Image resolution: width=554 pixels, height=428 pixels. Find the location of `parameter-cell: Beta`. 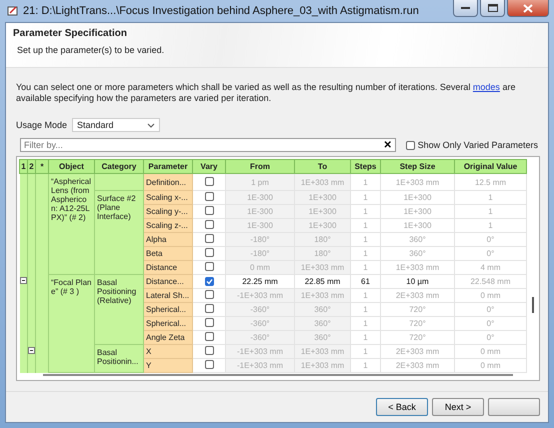

parameter-cell: Beta is located at coordinates (168, 253).